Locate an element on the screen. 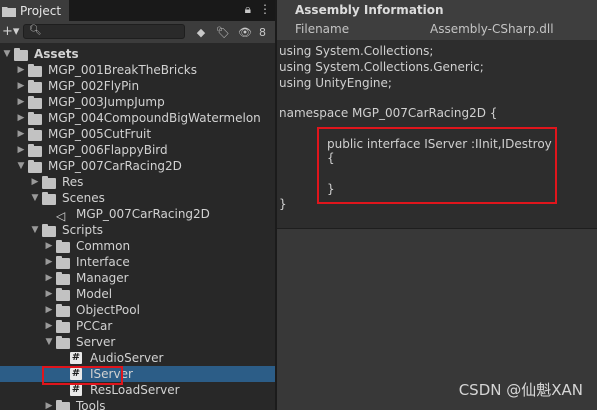 This screenshot has height=410, width=597. tree-row: ▼ Assets is located at coordinates (137, 54).